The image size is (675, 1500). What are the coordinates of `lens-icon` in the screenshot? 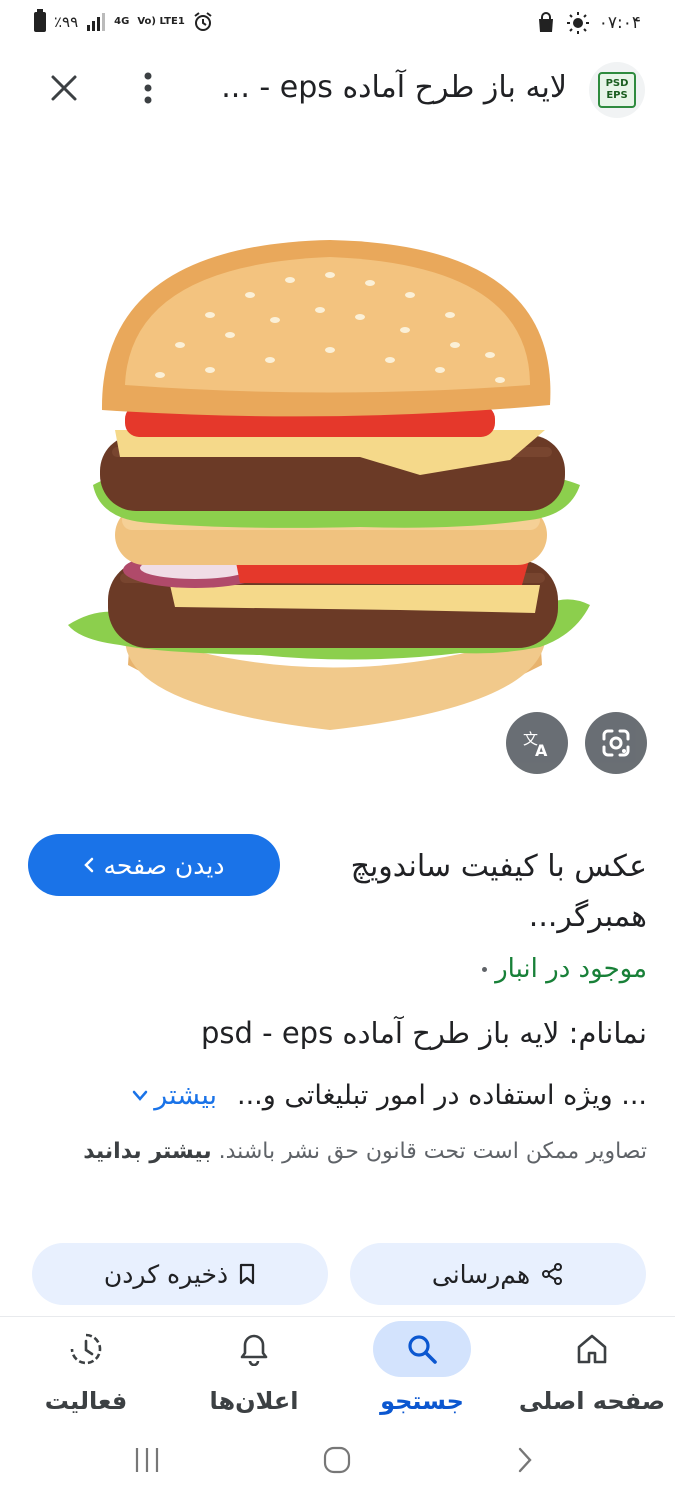 It's located at (616, 743).